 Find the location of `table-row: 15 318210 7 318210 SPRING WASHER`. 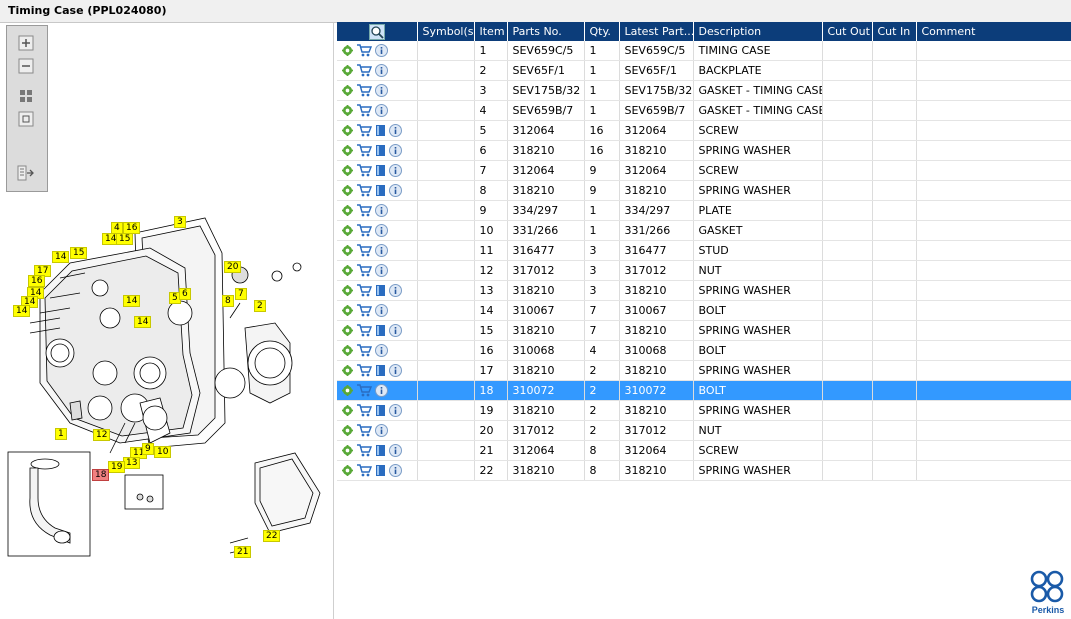

table-row: 15 318210 7 318210 SPRING WASHER is located at coordinates (704, 330).